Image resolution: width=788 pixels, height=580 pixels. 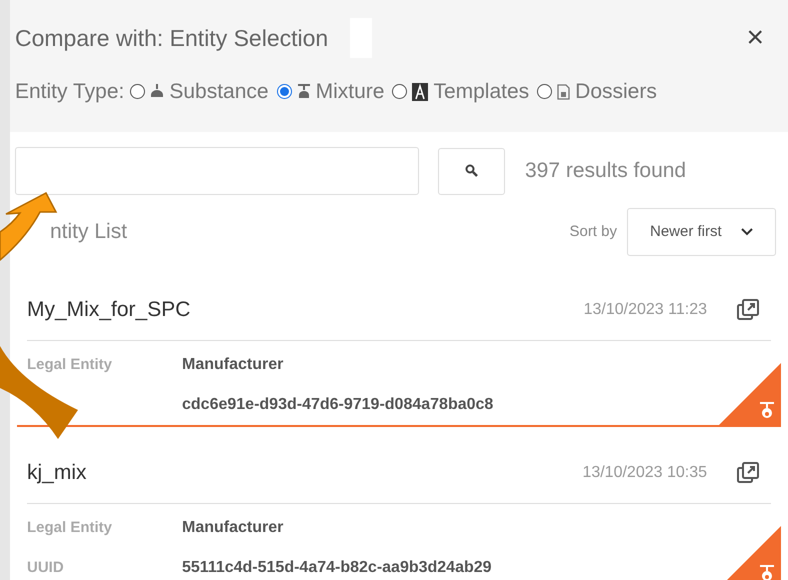 I want to click on entity-name: My_Mix_for_SPC, so click(x=108, y=310).